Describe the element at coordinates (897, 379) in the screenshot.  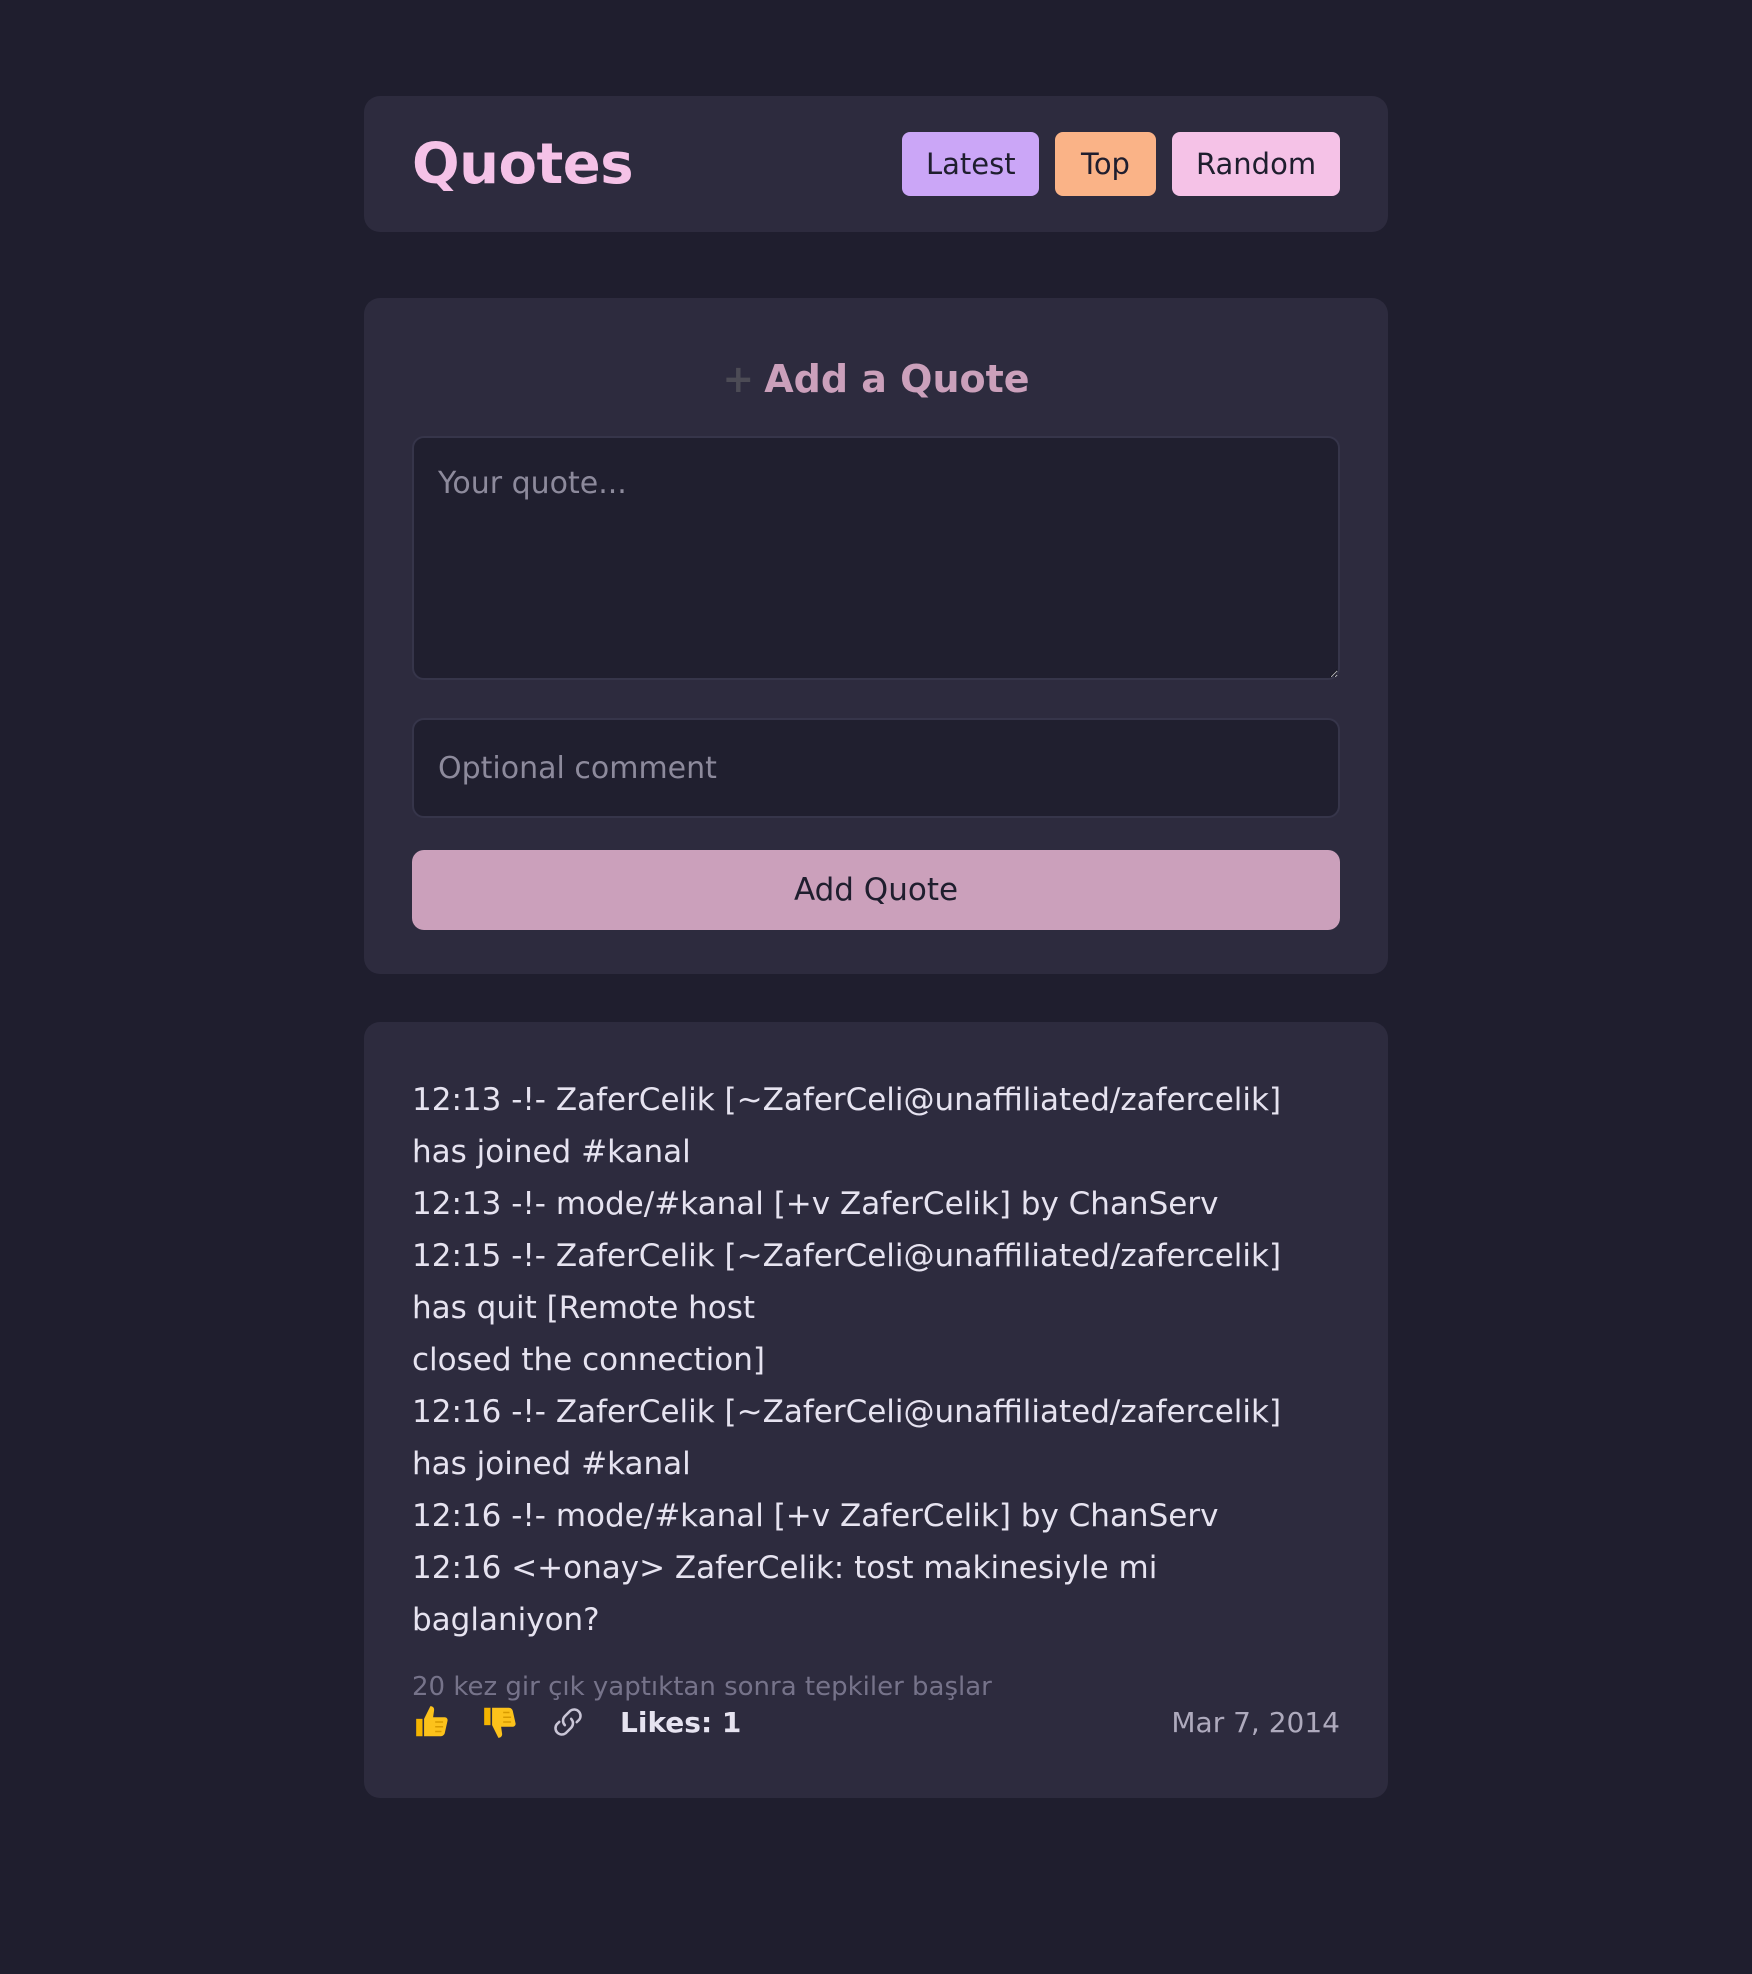
I see `add-quote-title: Add a Quote` at that location.